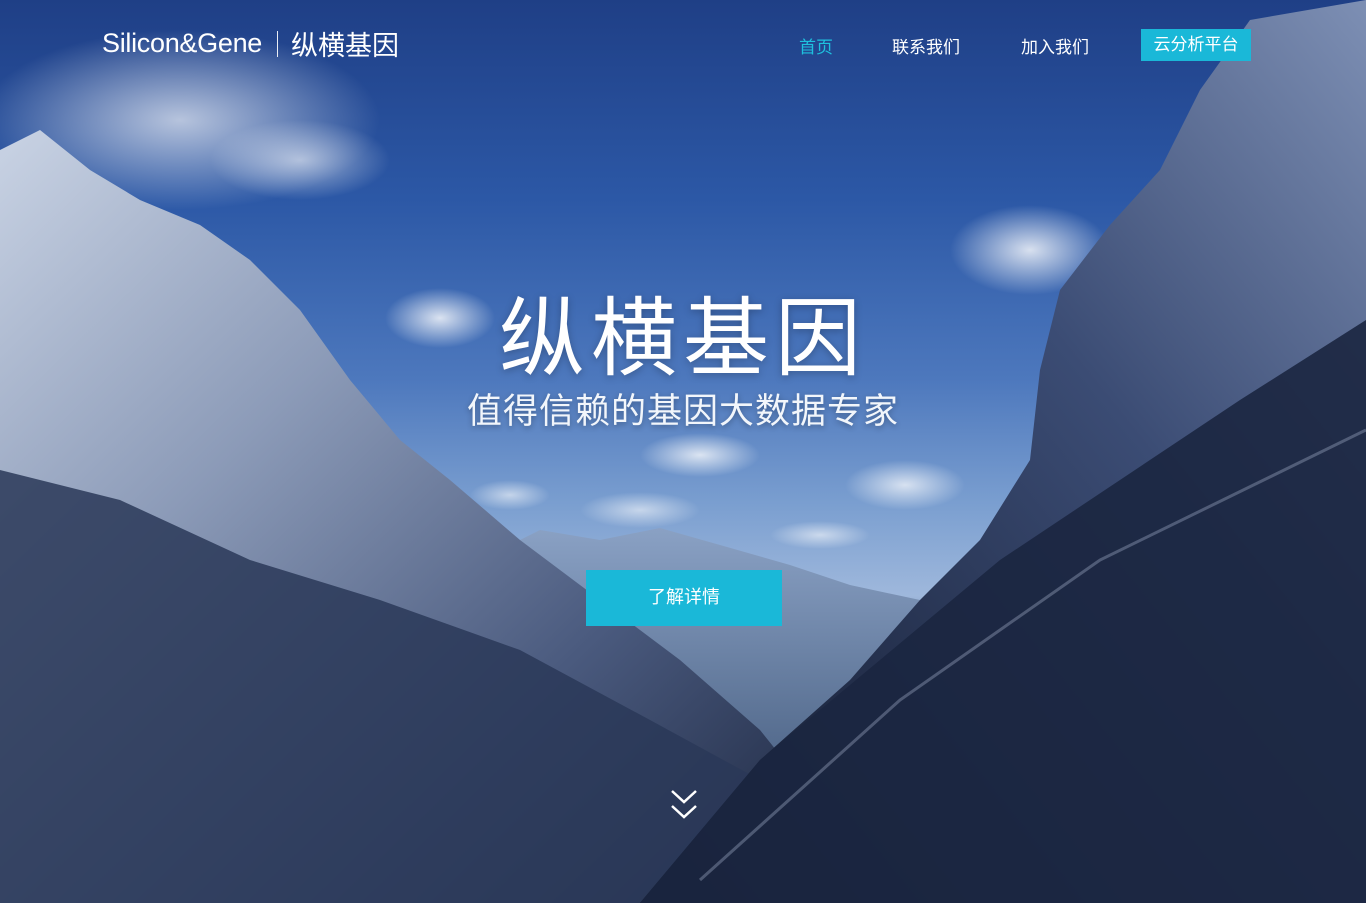 This screenshot has width=1366, height=903. What do you see at coordinates (1055, 45) in the screenshot?
I see `nav-item-join: 加入我们` at bounding box center [1055, 45].